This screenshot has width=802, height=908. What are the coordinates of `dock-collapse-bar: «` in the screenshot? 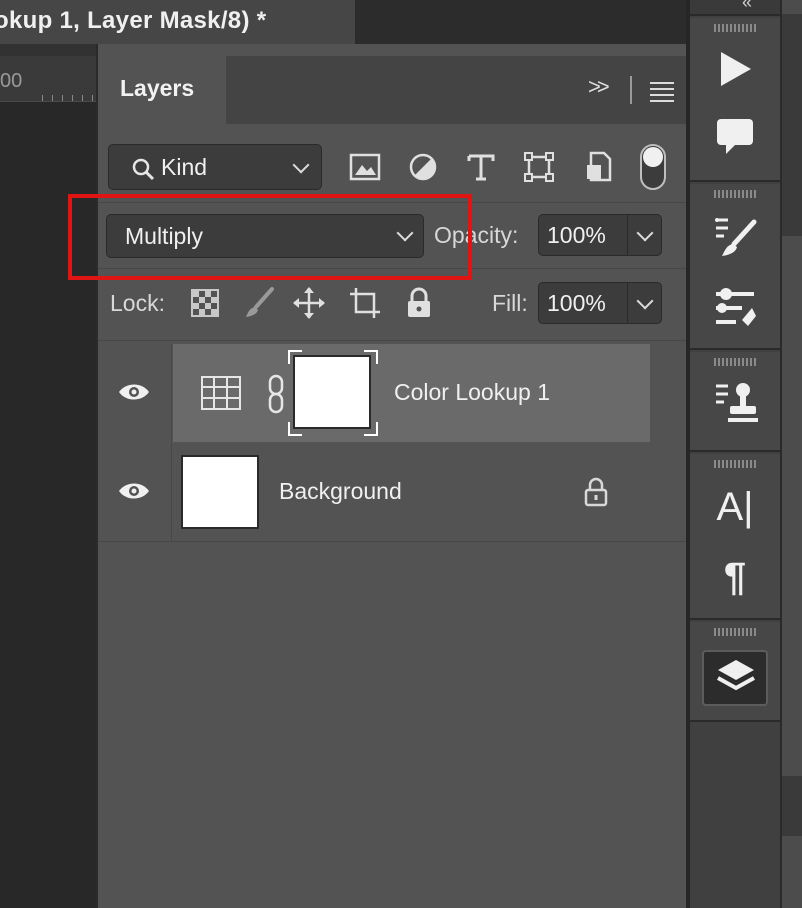 It's located at (735, 8).